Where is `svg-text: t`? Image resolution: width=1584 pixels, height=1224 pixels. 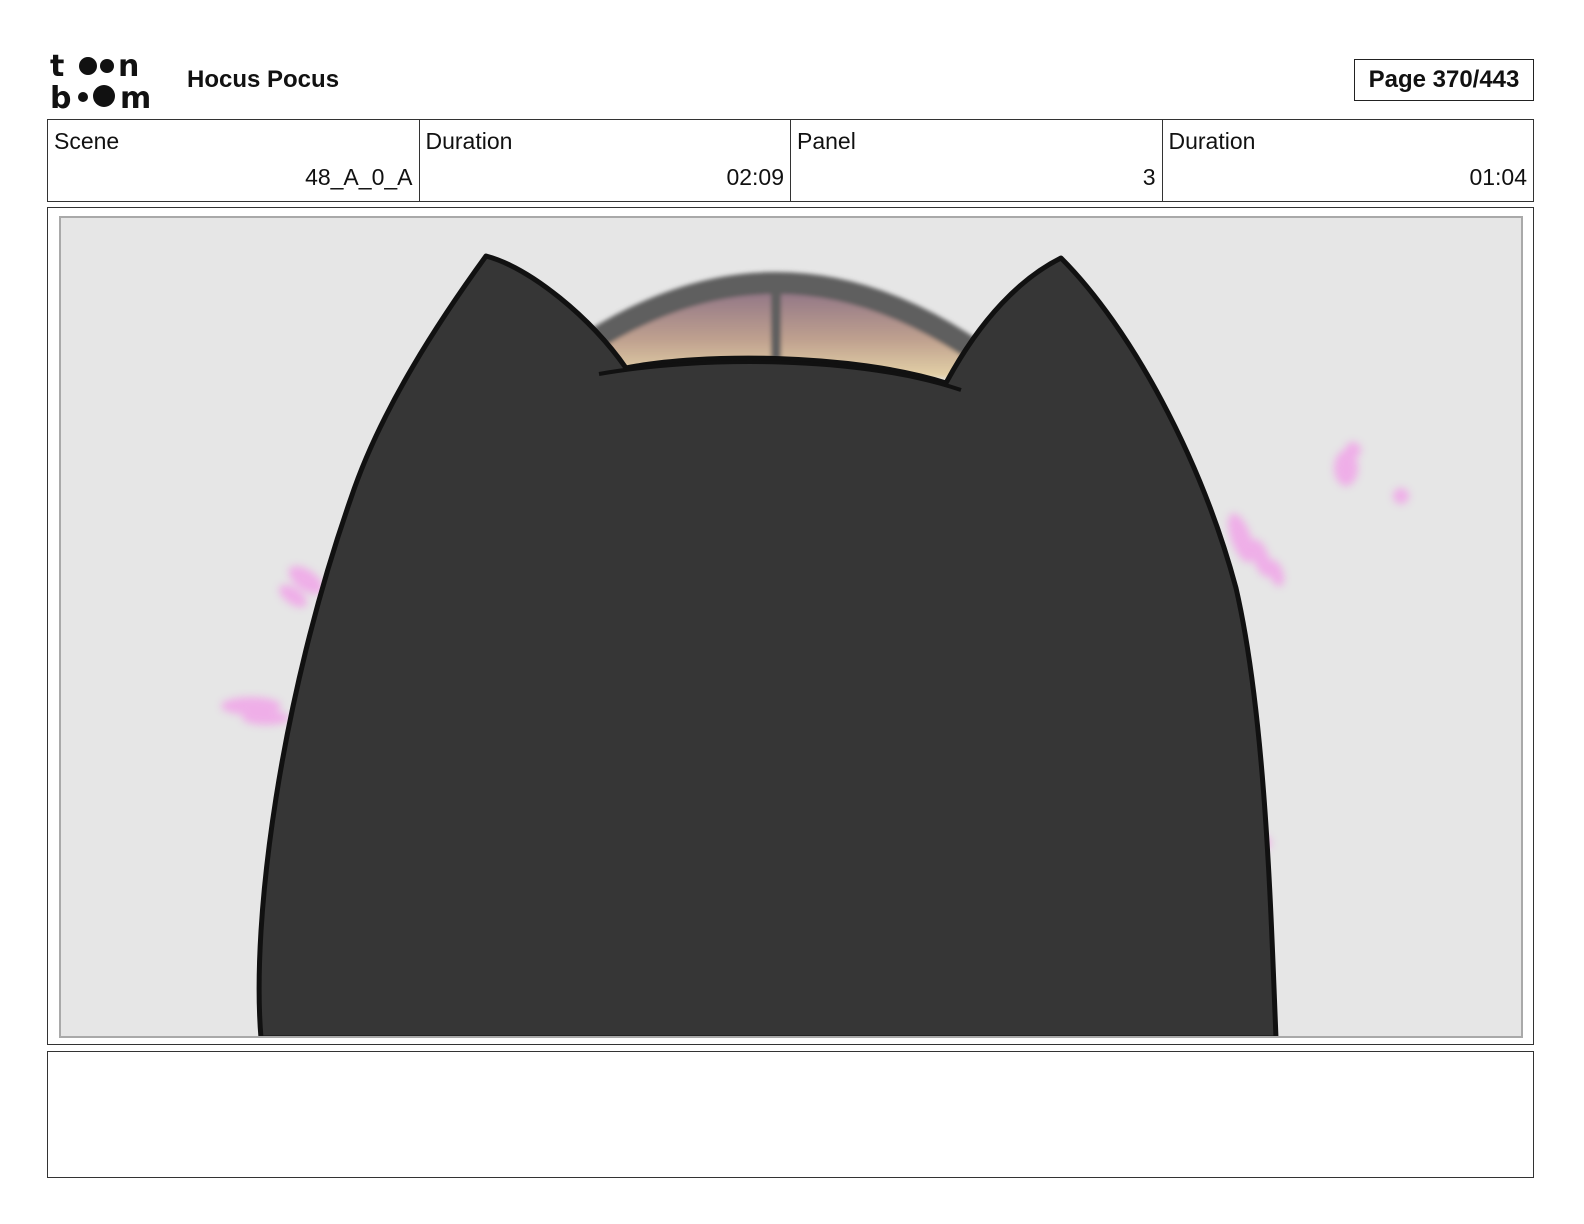
svg-text: t is located at coordinates (57, 67).